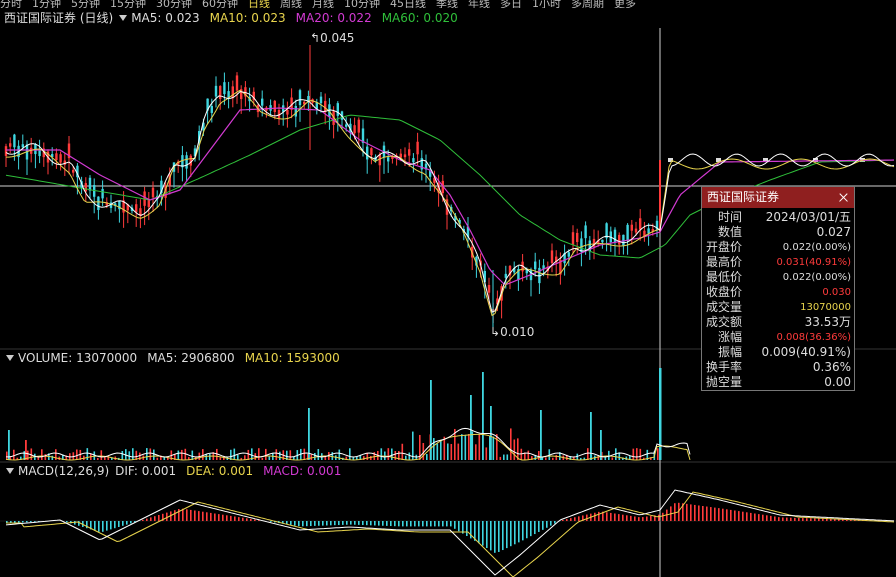  Describe the element at coordinates (723, 262) in the screenshot. I see `quote-key: 最高价` at that location.